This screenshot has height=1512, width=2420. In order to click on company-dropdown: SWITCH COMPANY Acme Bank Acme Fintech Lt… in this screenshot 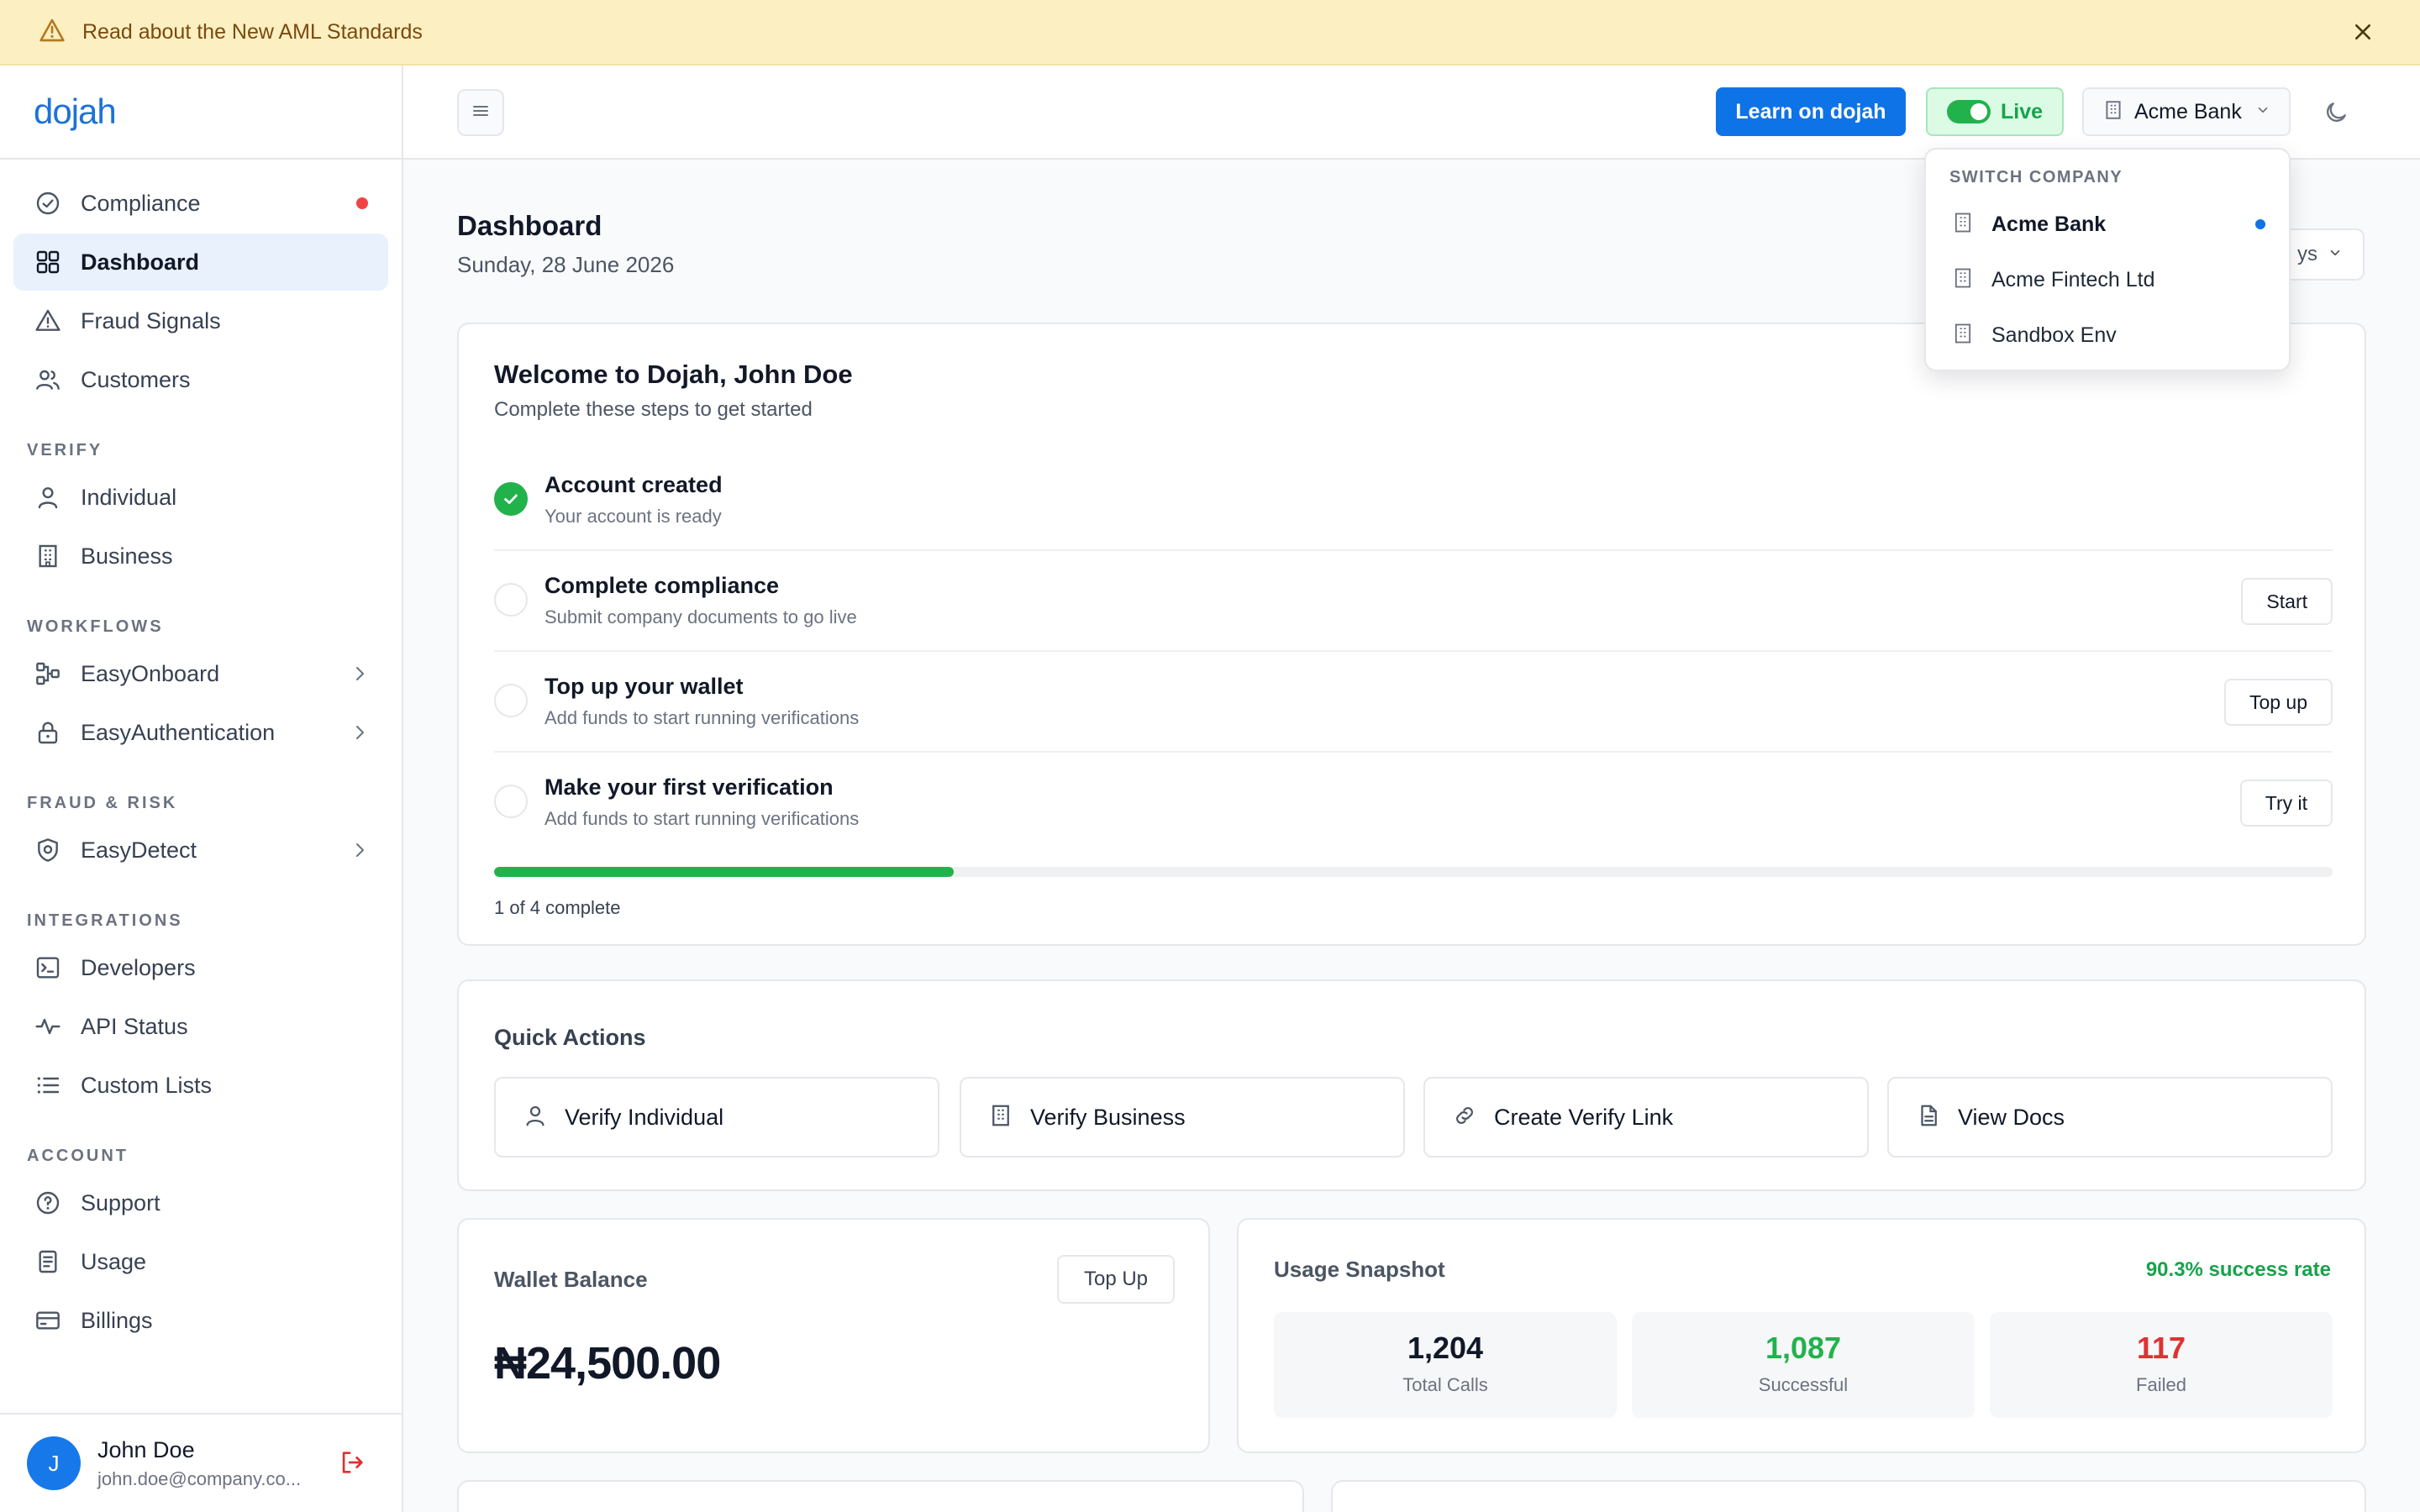, I will do `click(2107, 259)`.